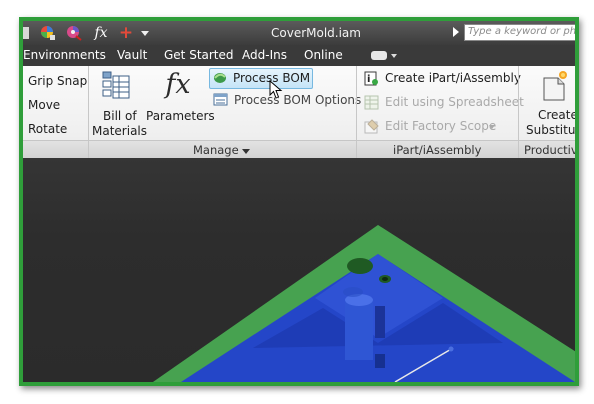 The height and width of the screenshot is (404, 594). Describe the element at coordinates (371, 126) in the screenshot. I see `edit-factory-scope-icon` at that location.